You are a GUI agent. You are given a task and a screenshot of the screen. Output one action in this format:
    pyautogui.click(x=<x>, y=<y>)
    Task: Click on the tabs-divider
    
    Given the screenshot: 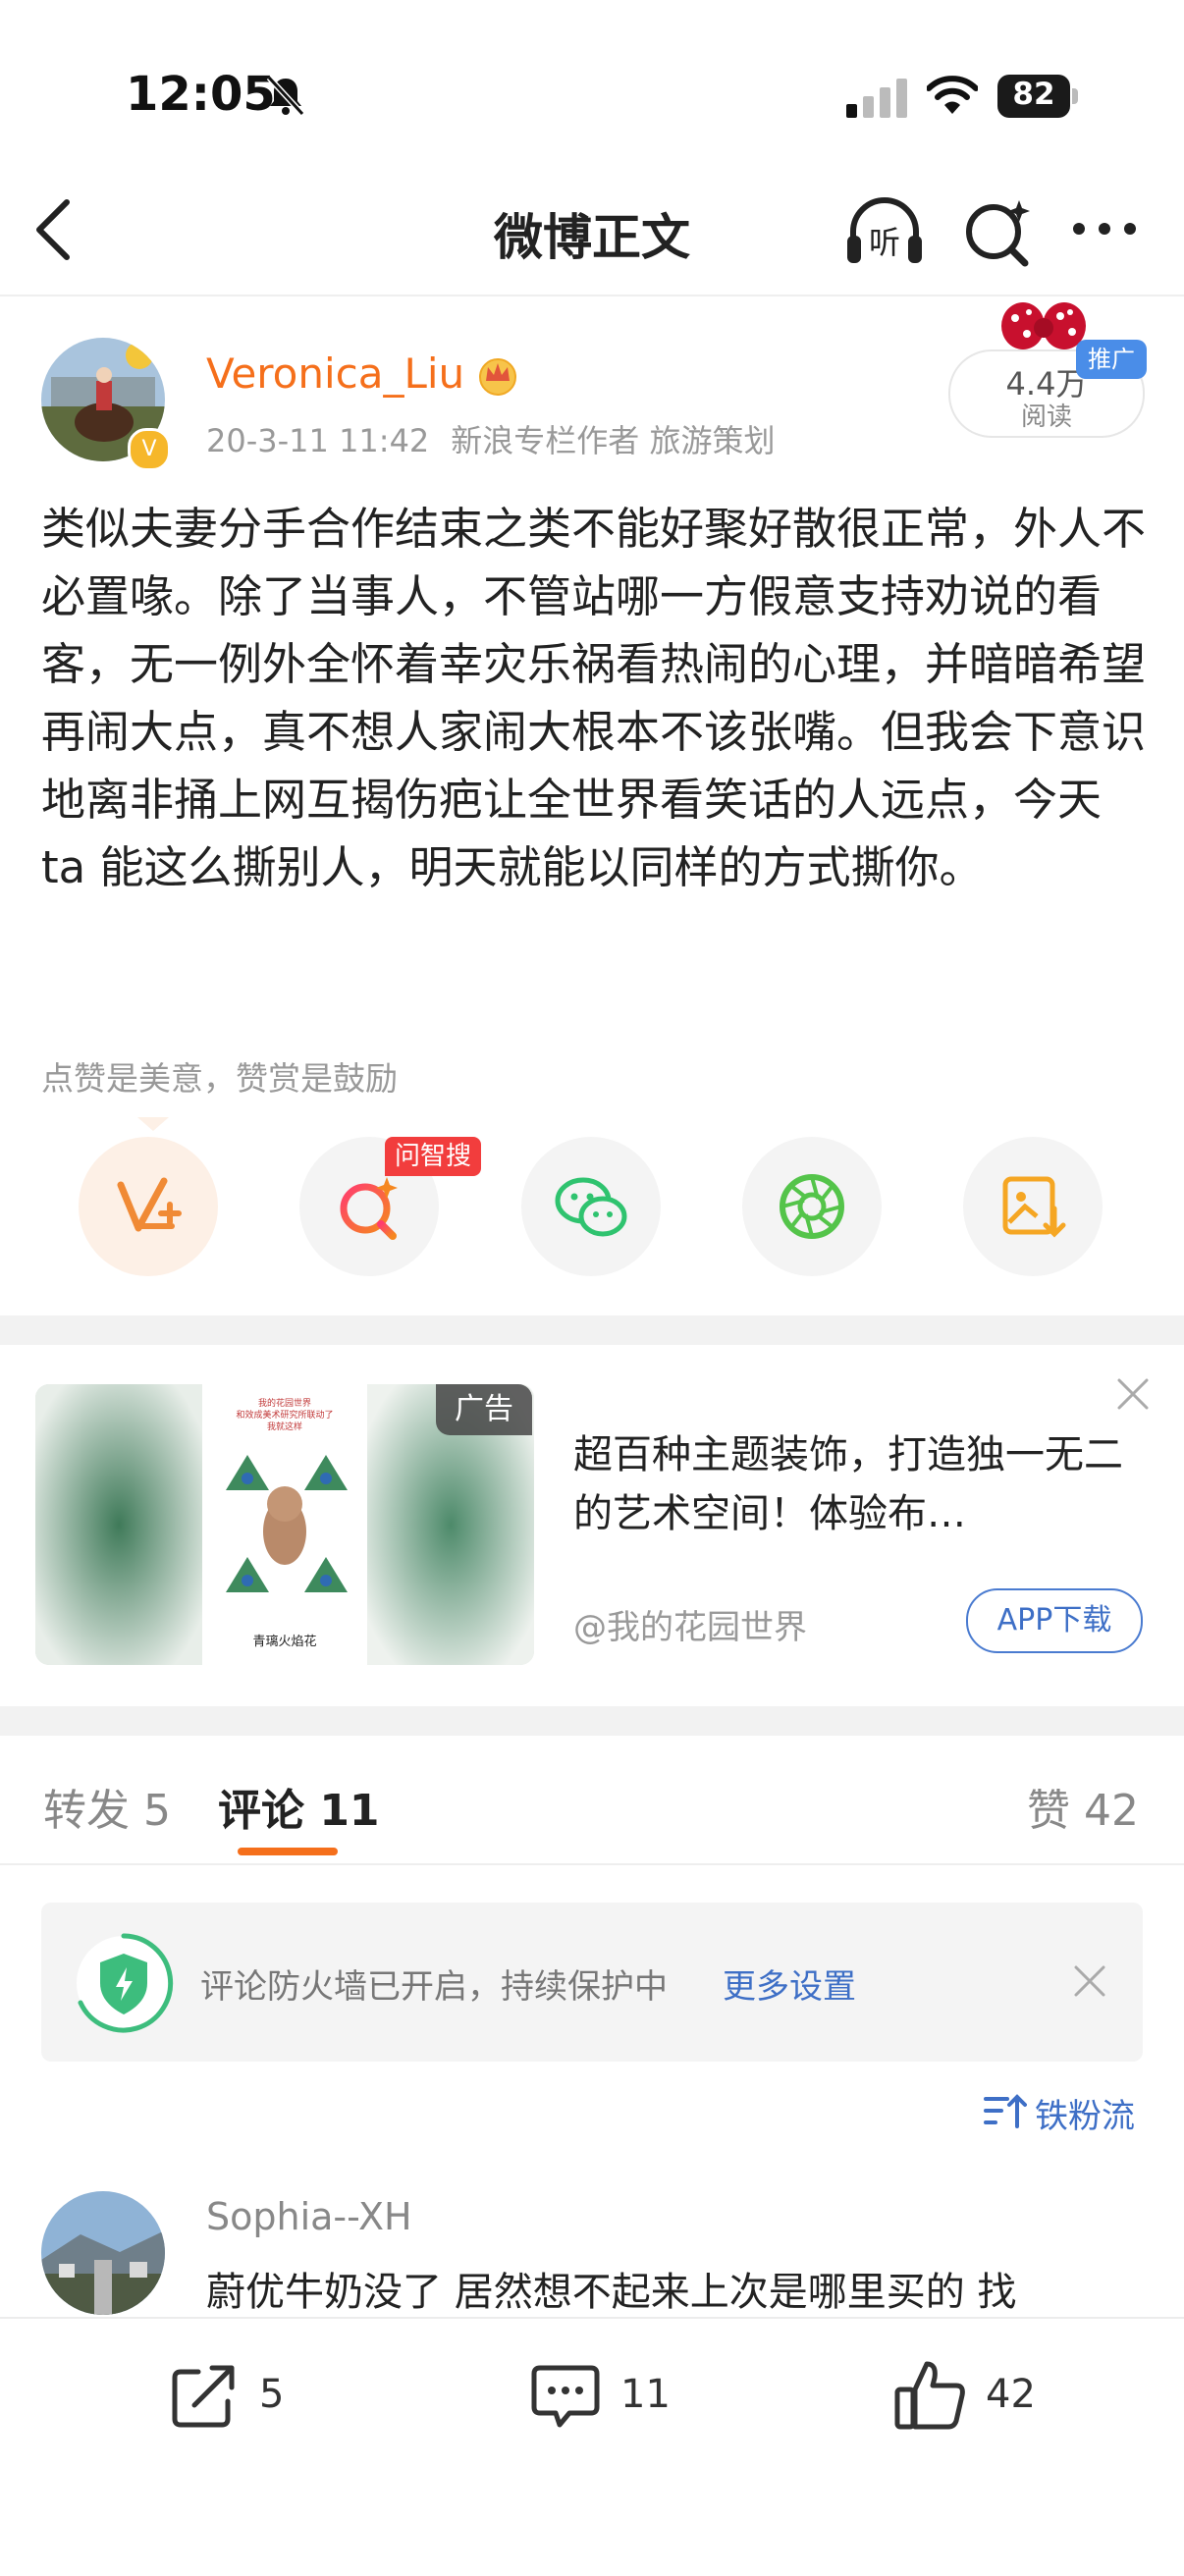 What is the action you would take?
    pyautogui.click(x=592, y=1864)
    